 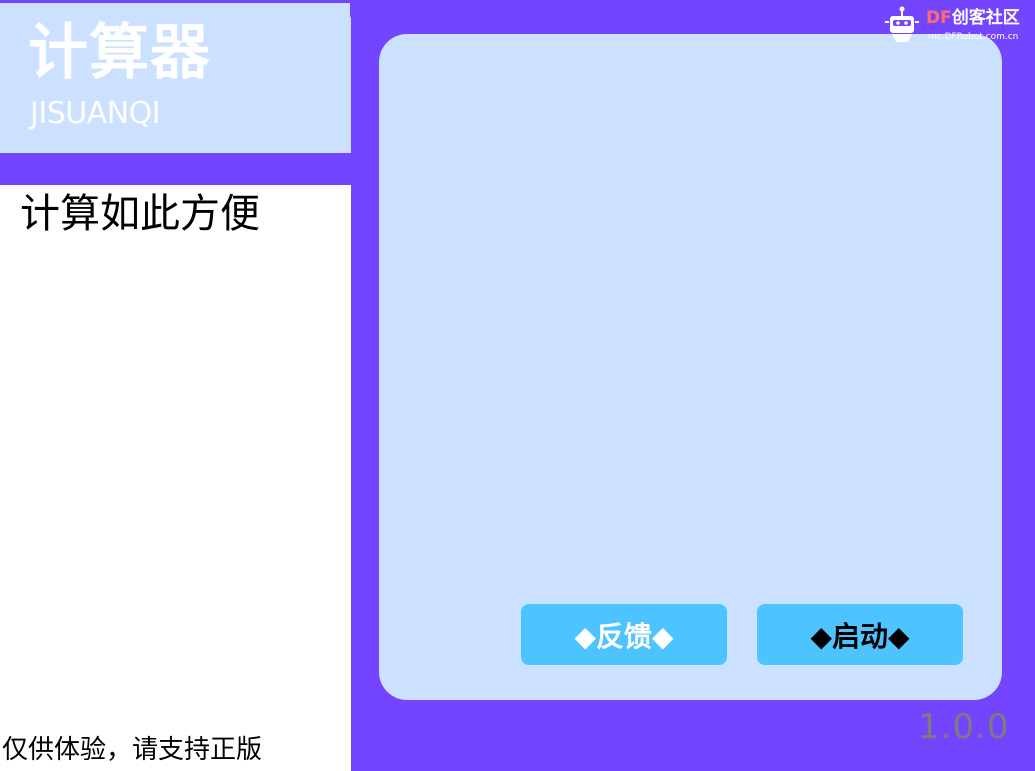 I want to click on logo-brand-prefix: DF, so click(x=939, y=18).